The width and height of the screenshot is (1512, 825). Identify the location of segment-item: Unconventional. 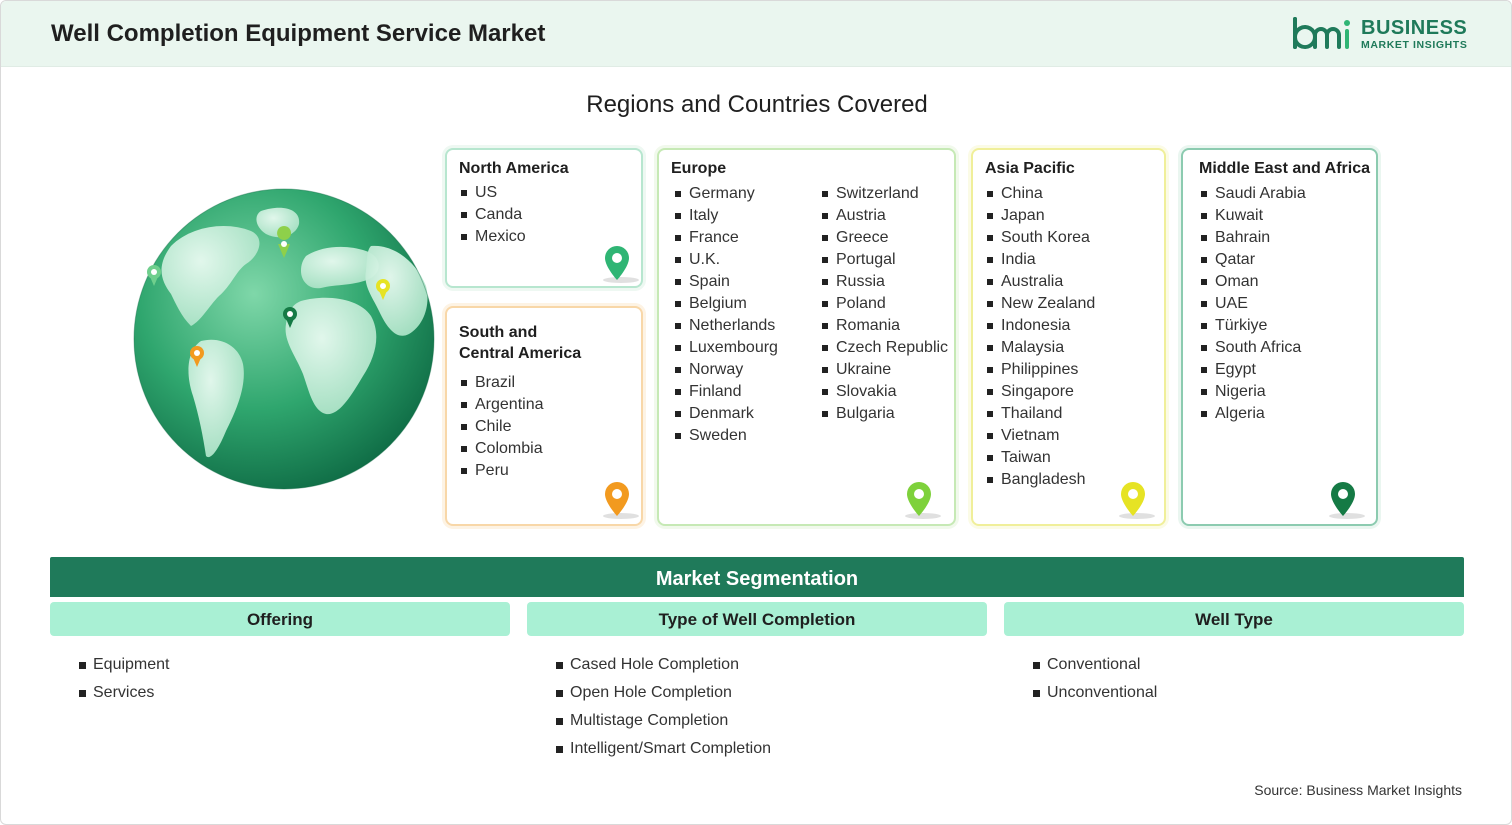
(1095, 693).